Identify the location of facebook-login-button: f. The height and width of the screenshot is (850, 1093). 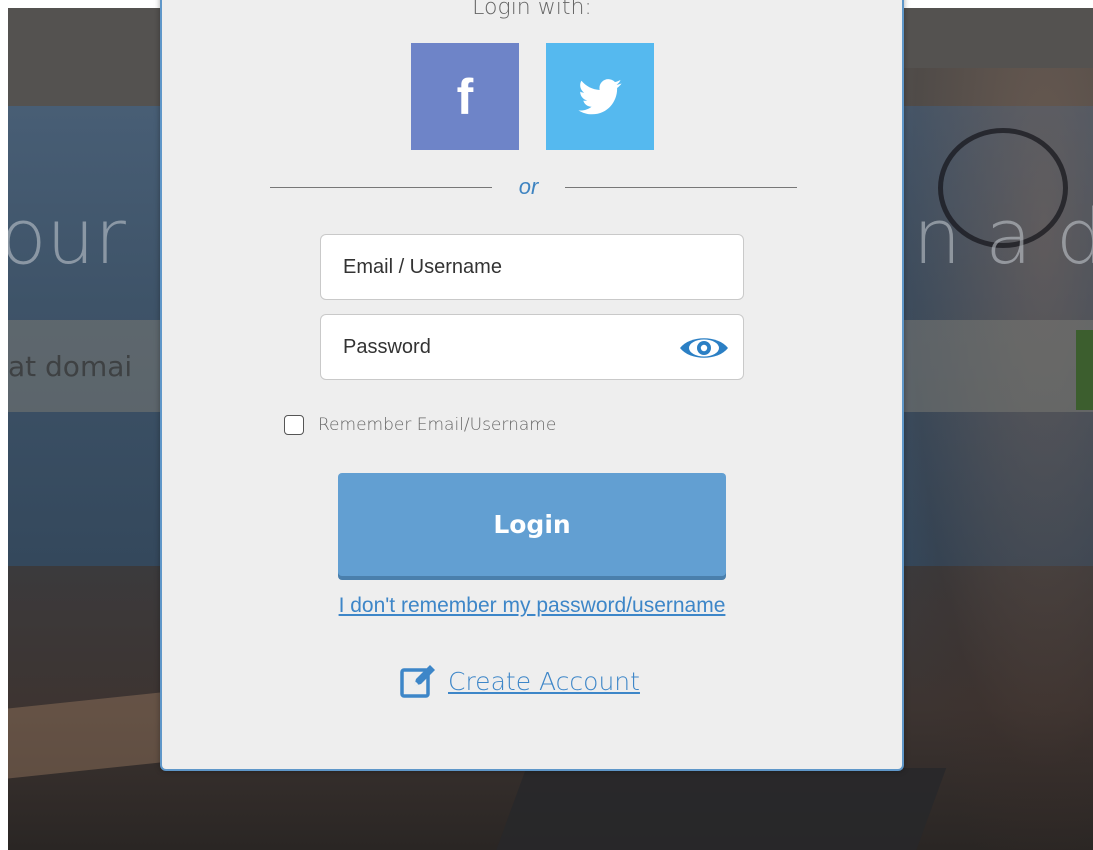
(465, 96).